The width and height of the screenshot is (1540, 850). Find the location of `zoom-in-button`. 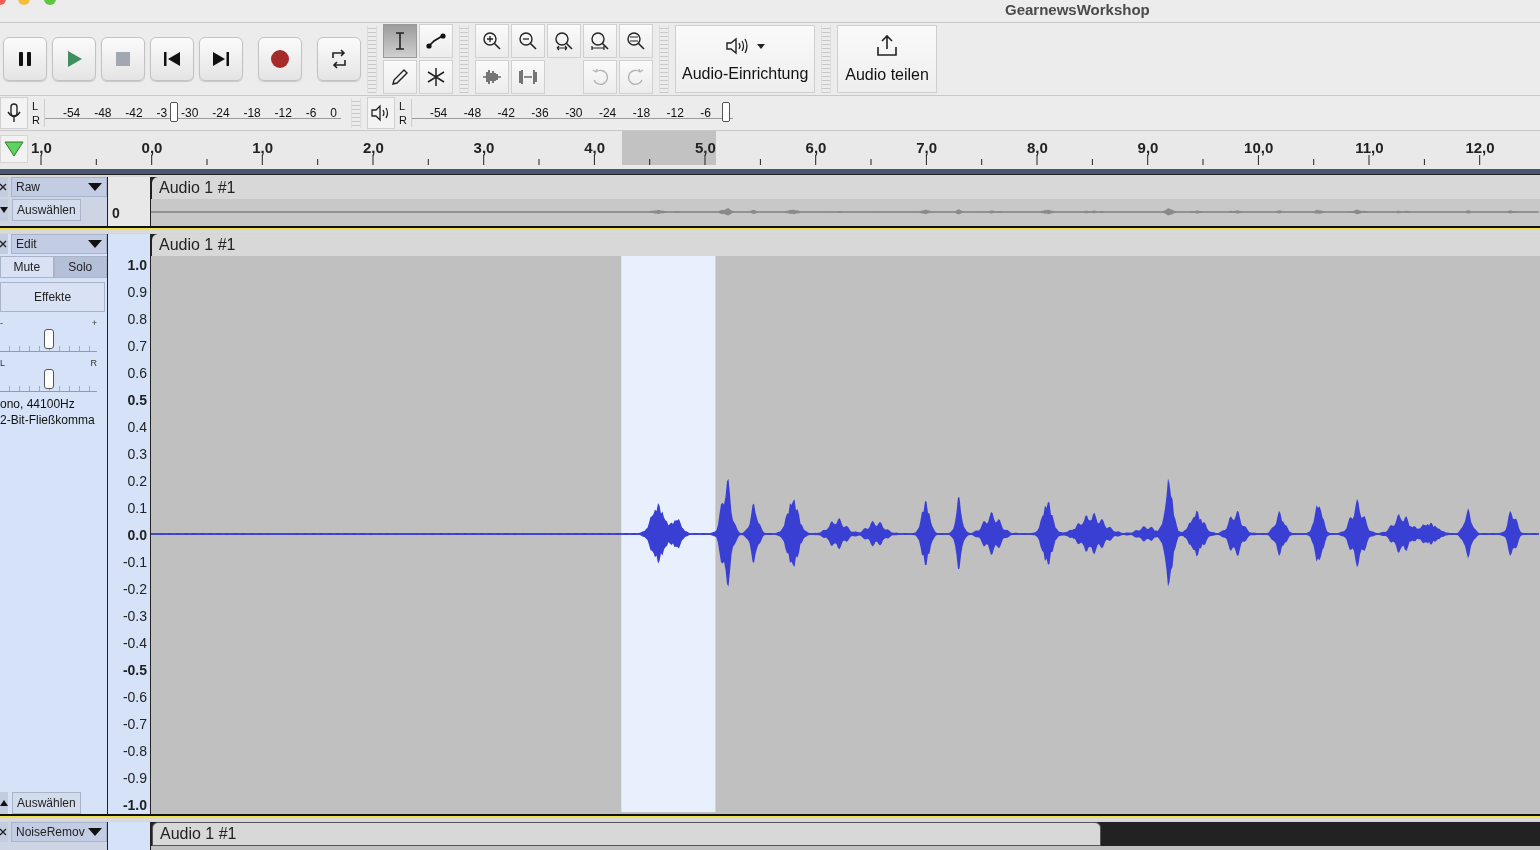

zoom-in-button is located at coordinates (492, 41).